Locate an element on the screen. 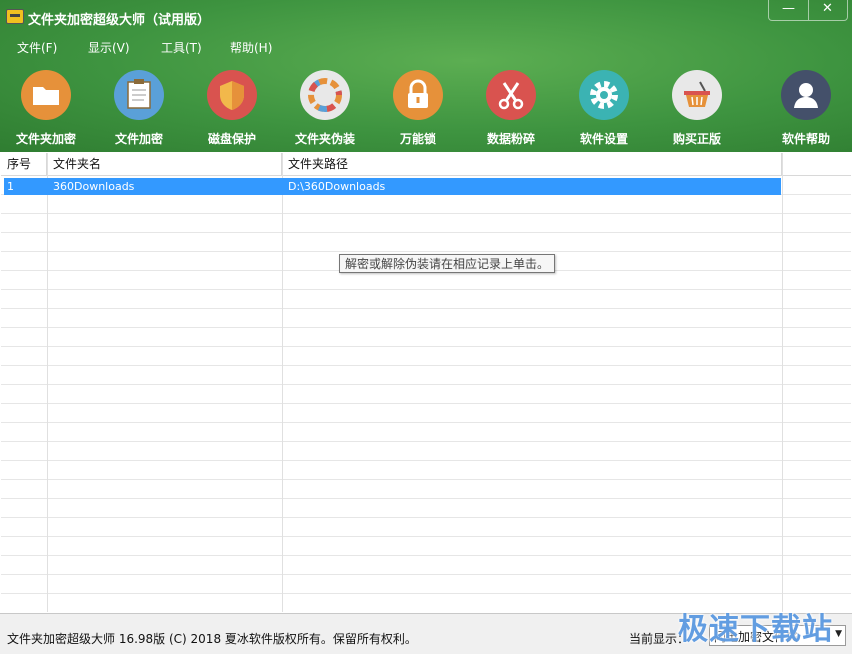  menu-bar: 文件(F) 显示(V) 工具(T) 帮助(H) is located at coordinates (200, 47).